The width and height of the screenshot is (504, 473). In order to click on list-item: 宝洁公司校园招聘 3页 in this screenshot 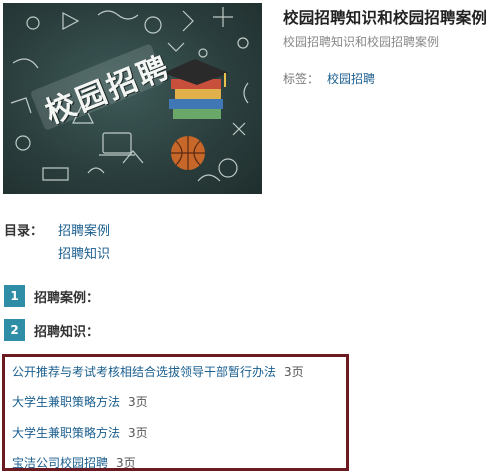, I will do `click(74, 462)`.